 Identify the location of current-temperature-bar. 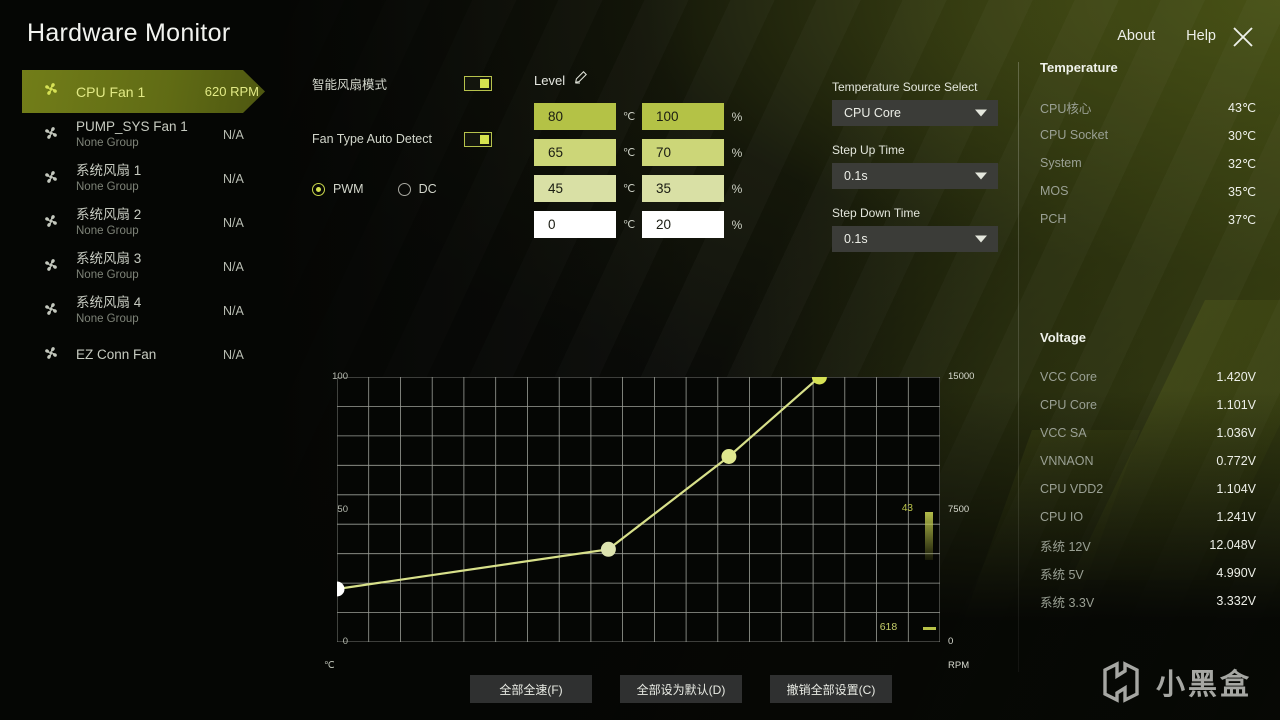
(928, 536).